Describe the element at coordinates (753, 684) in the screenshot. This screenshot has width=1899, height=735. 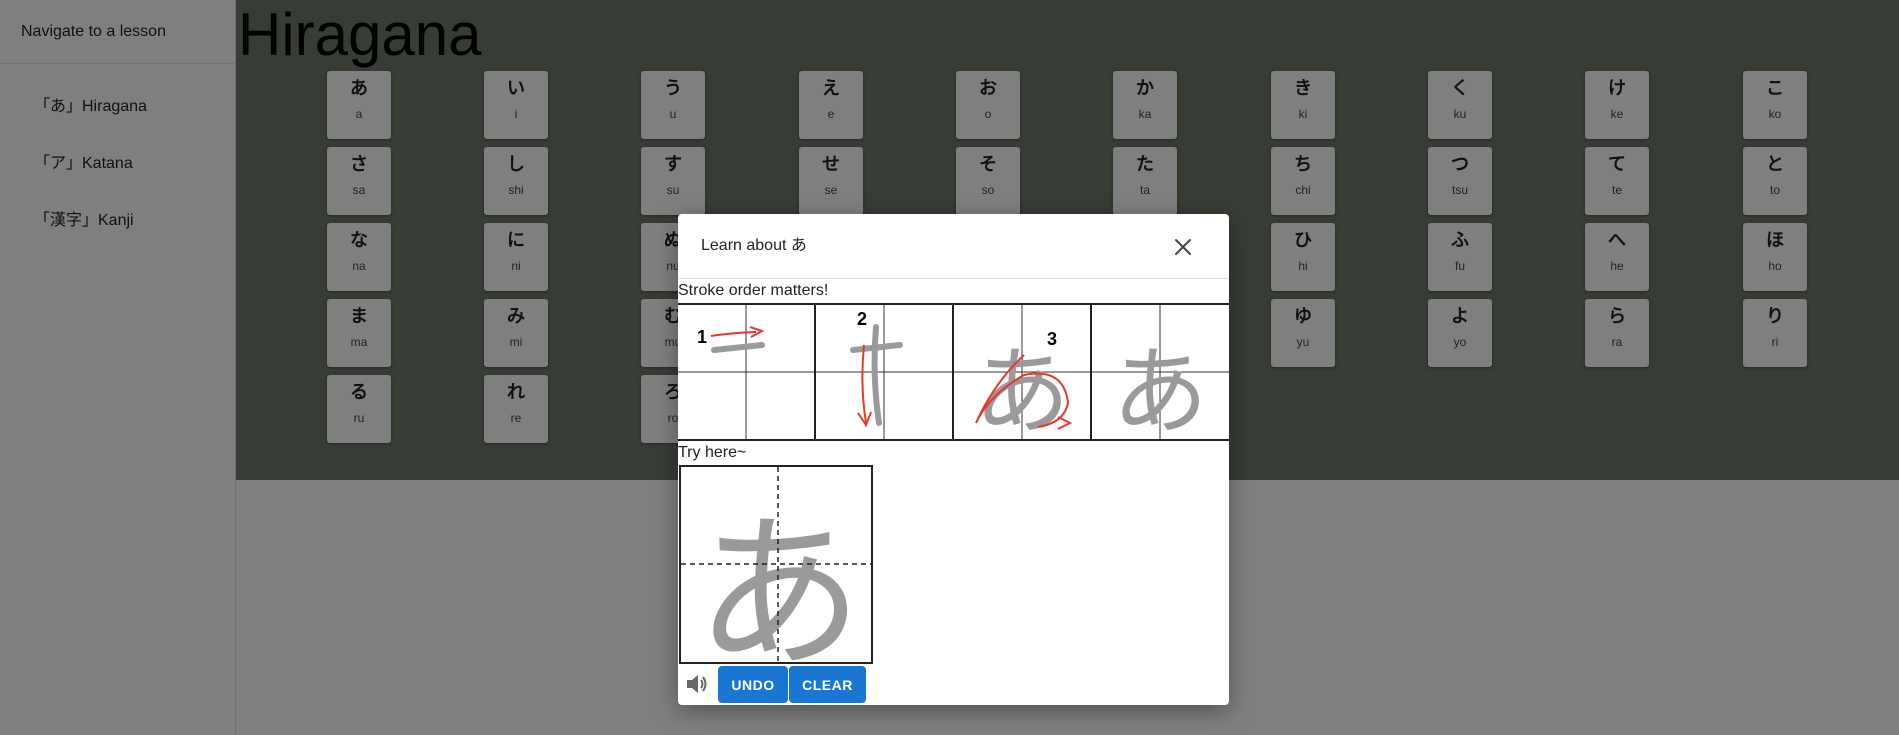
I see `undo-button: UNDO` at that location.